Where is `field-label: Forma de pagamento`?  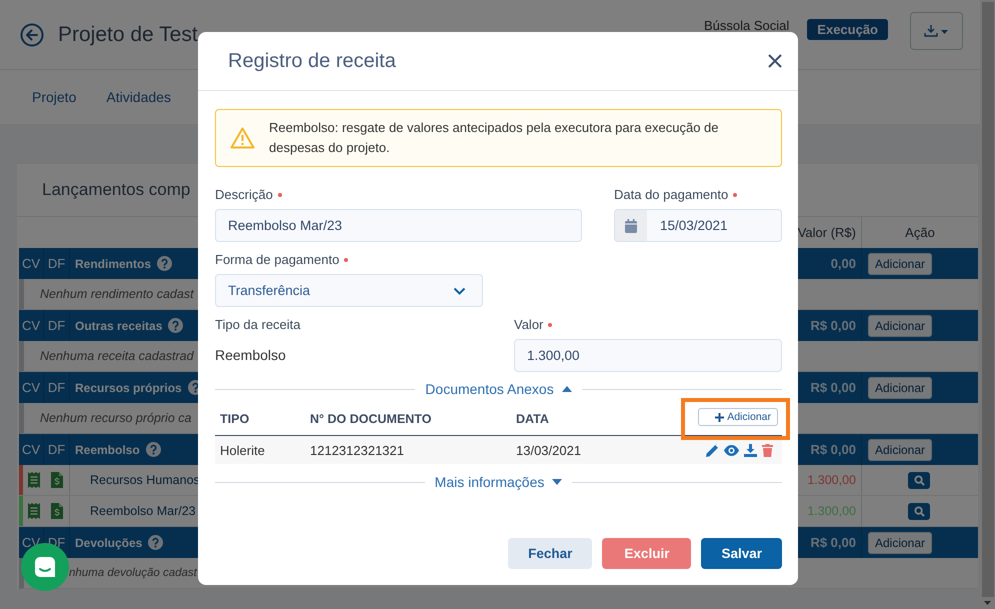
field-label: Forma de pagamento is located at coordinates (349, 259).